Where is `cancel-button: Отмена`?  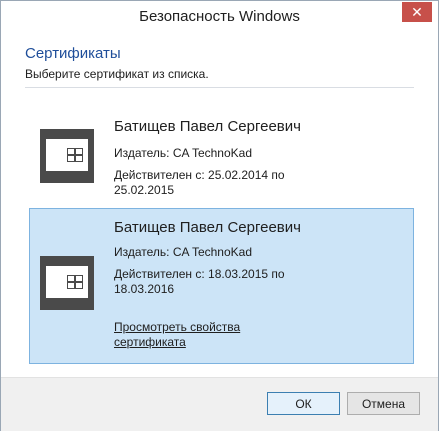
cancel-button: Отмена is located at coordinates (383, 403).